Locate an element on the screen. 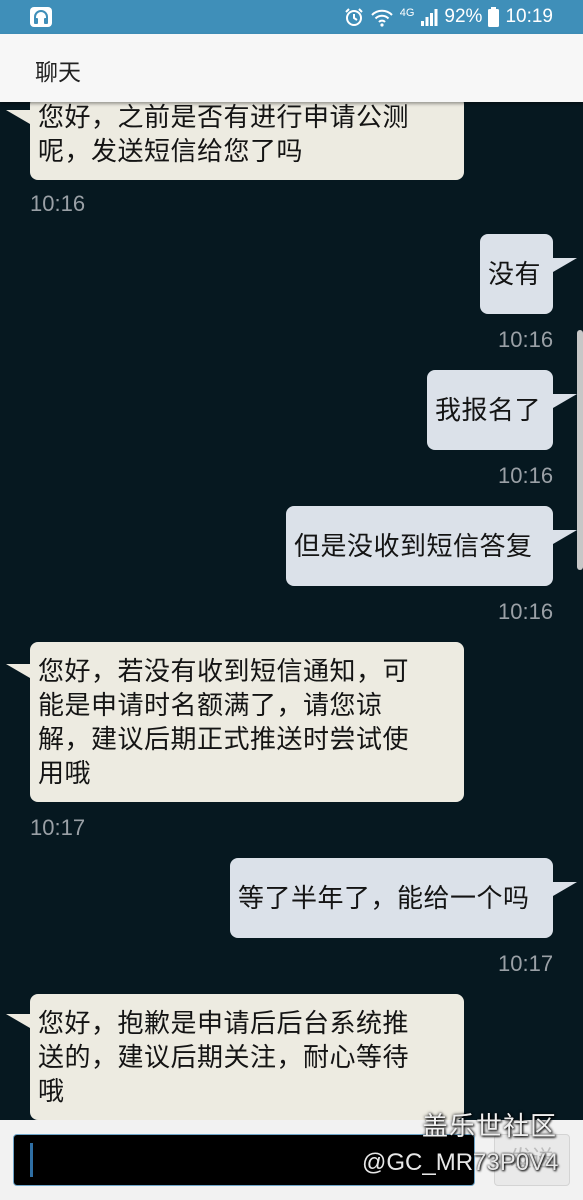  wifi-icon is located at coordinates (382, 17).